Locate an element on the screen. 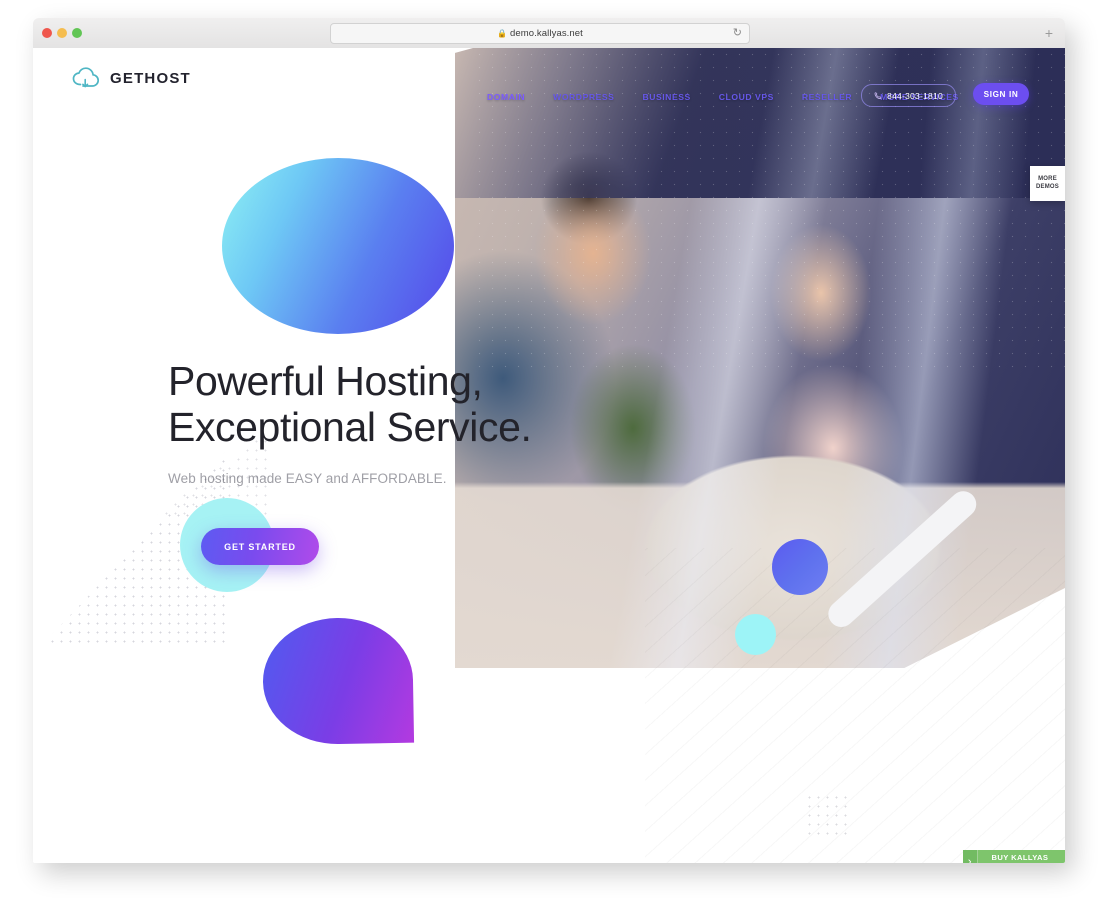 The width and height of the screenshot is (1100, 918). site-logo: GETHOST is located at coordinates (131, 78).